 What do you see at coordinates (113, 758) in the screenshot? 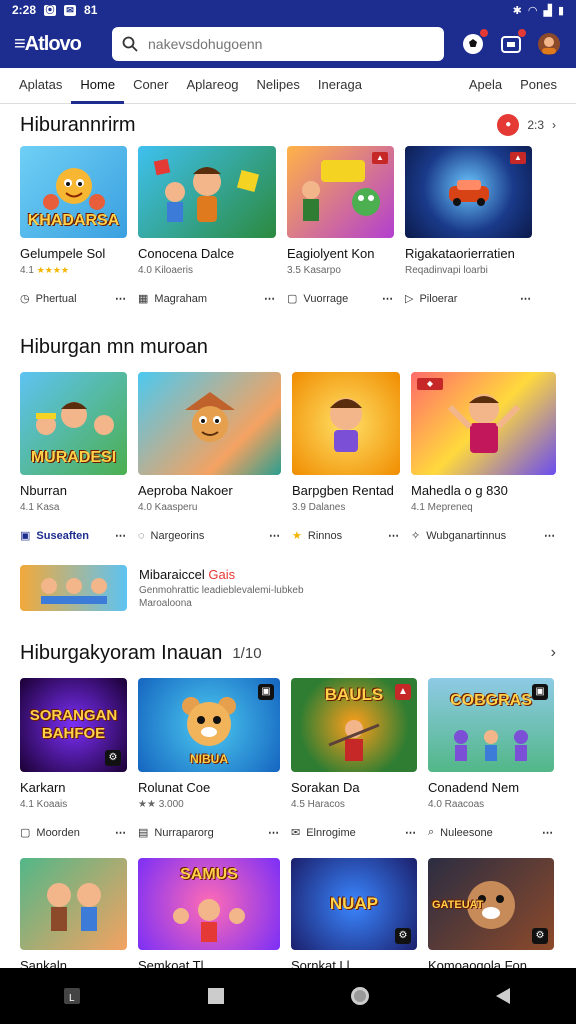
I see `gear-icon: ⚙` at bounding box center [113, 758].